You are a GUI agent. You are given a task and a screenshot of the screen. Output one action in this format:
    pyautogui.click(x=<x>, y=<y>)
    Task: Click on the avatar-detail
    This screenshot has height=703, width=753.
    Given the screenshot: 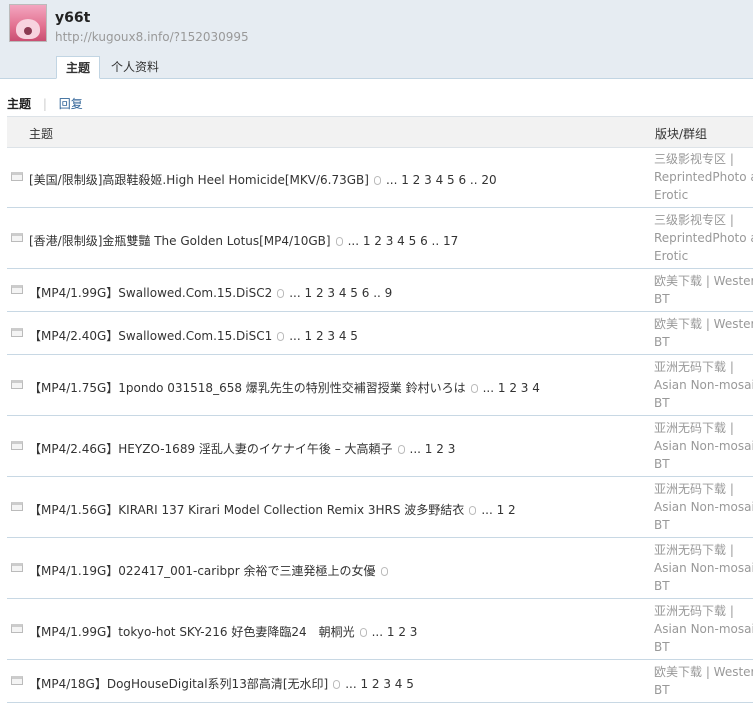 What is the action you would take?
    pyautogui.click(x=28, y=31)
    